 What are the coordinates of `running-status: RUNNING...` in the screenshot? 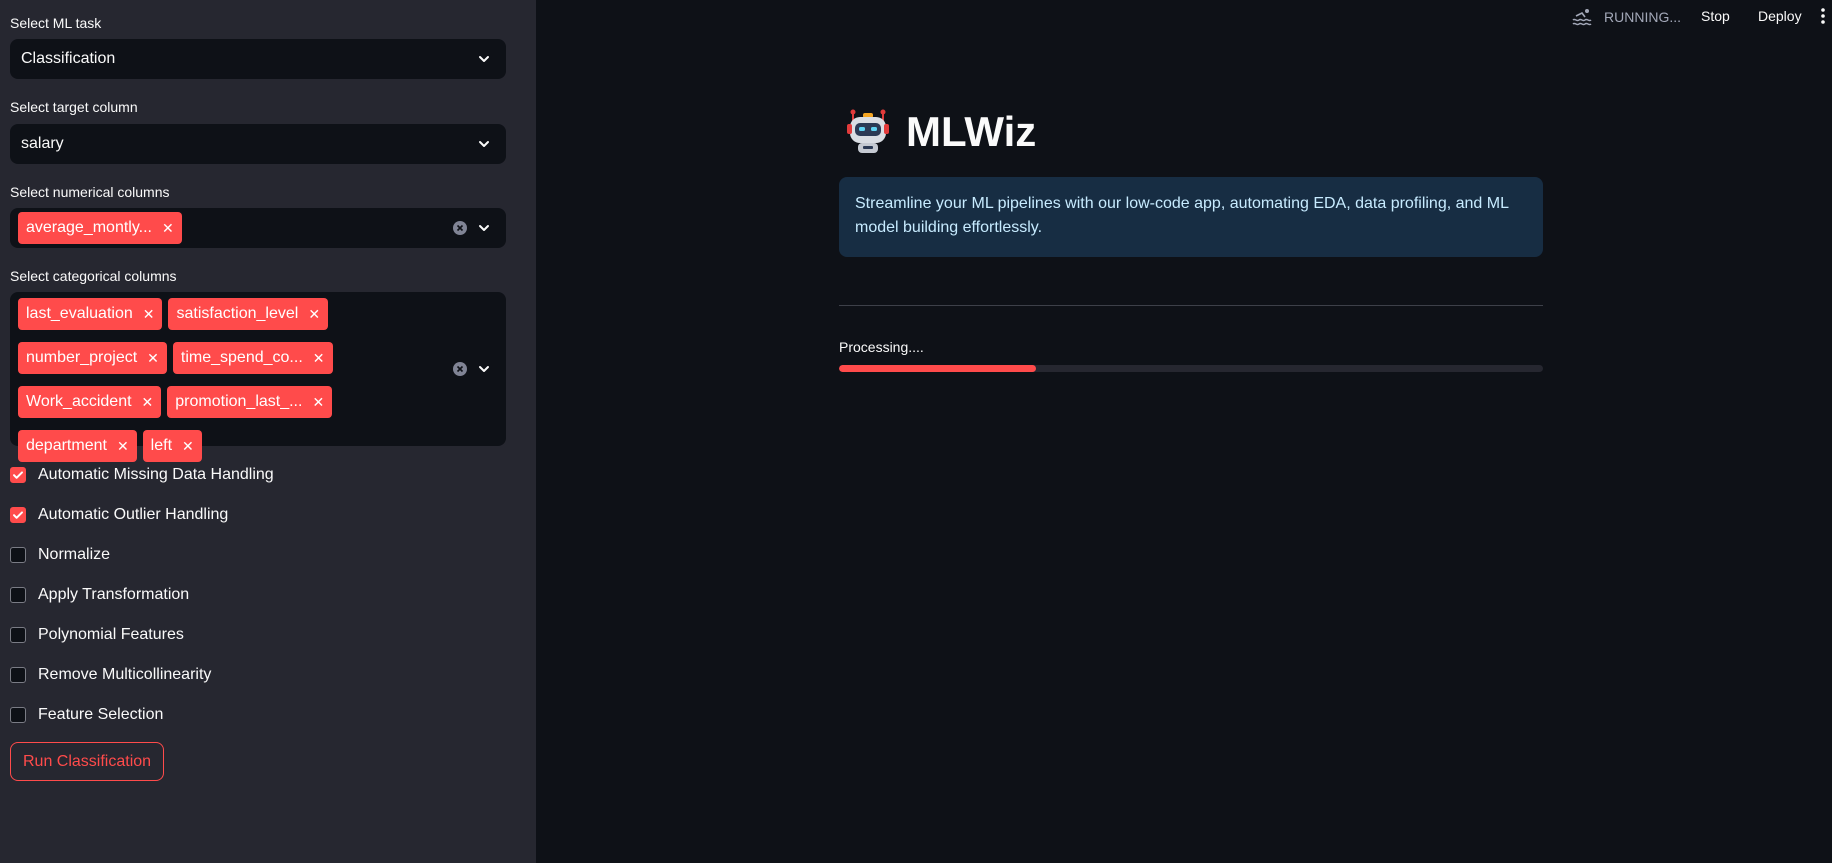 It's located at (1626, 17).